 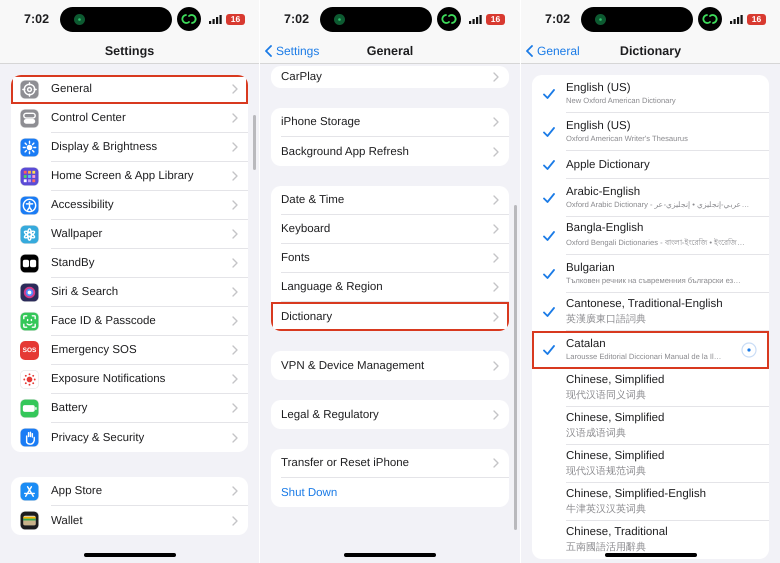 What do you see at coordinates (661, 304) in the screenshot?
I see `dictionary-name: Cantonese, Traditional-English` at bounding box center [661, 304].